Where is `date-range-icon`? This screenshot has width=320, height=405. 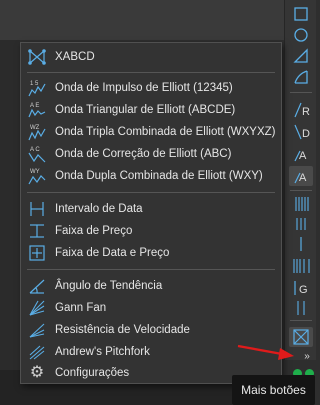
date-range-icon is located at coordinates (37, 209).